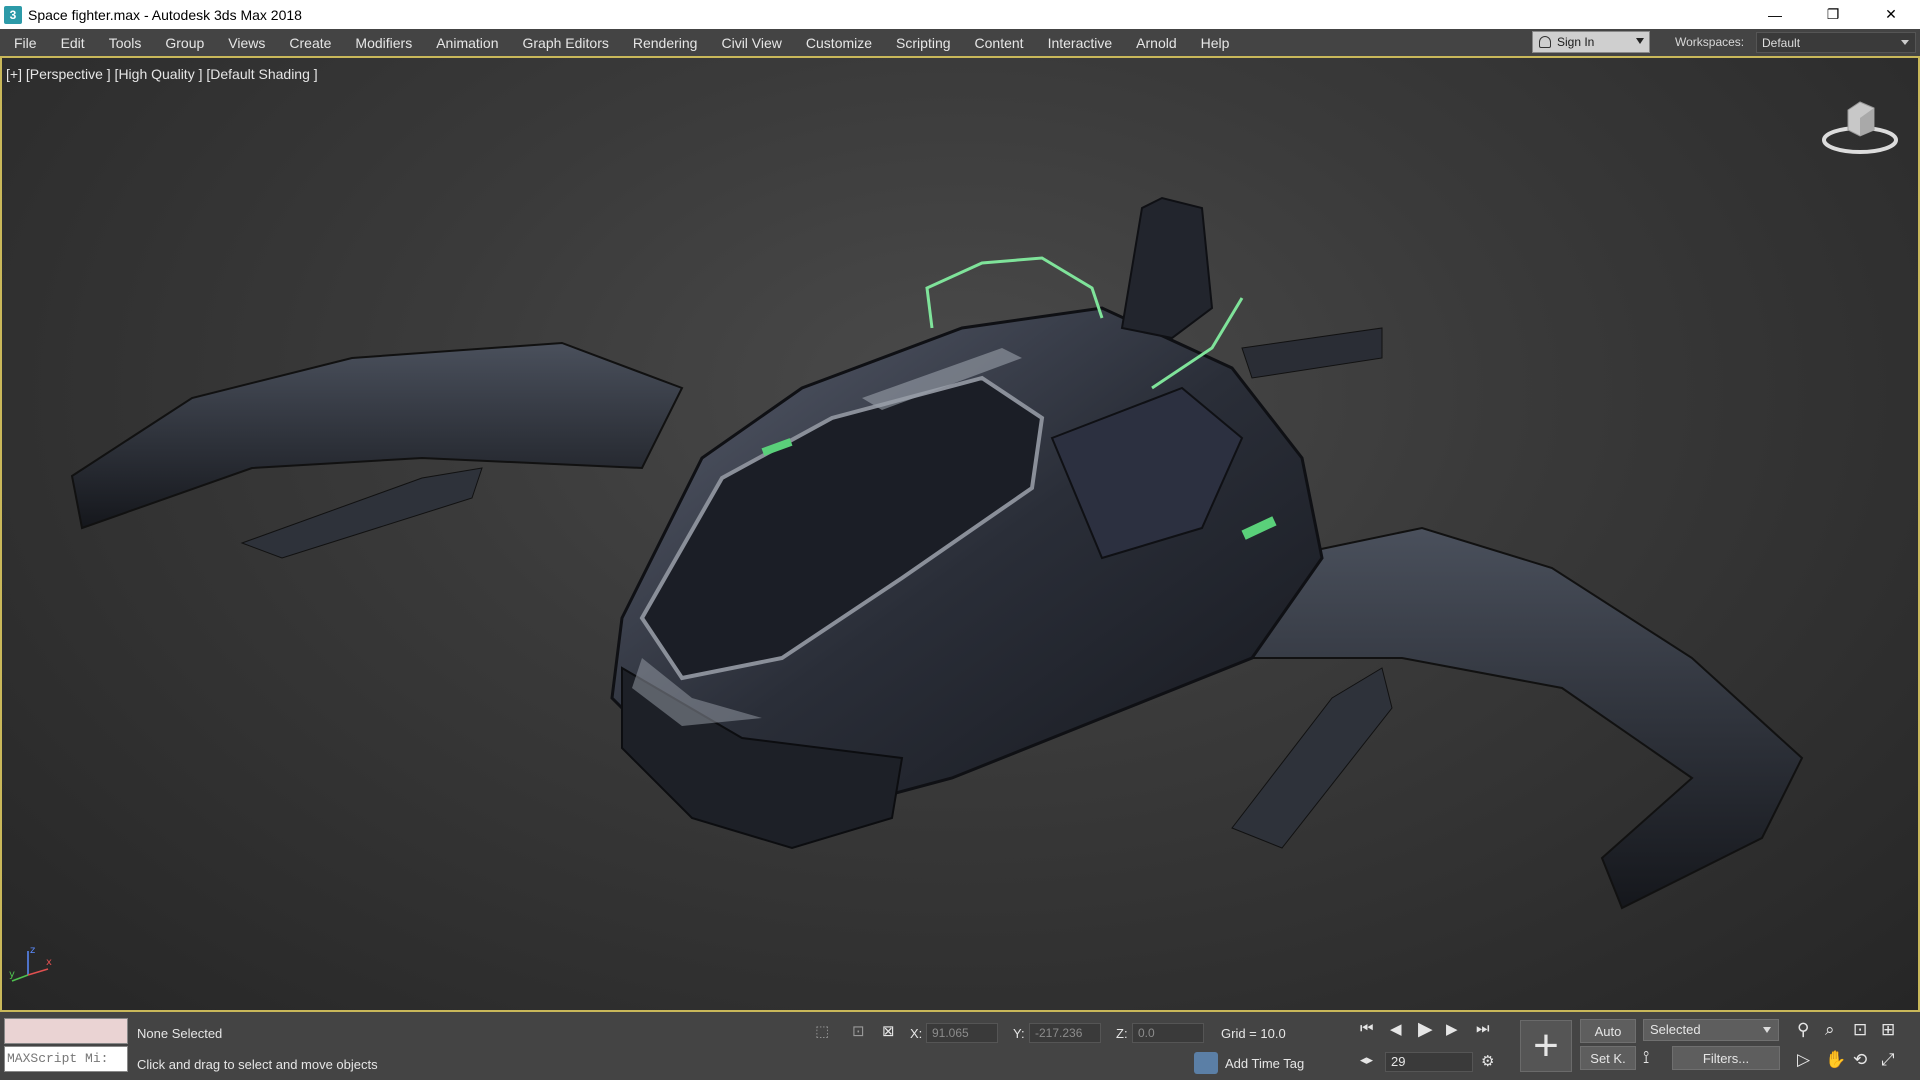  Describe the element at coordinates (1483, 1028) in the screenshot. I see `go-to-end-icon: ⏭` at that location.